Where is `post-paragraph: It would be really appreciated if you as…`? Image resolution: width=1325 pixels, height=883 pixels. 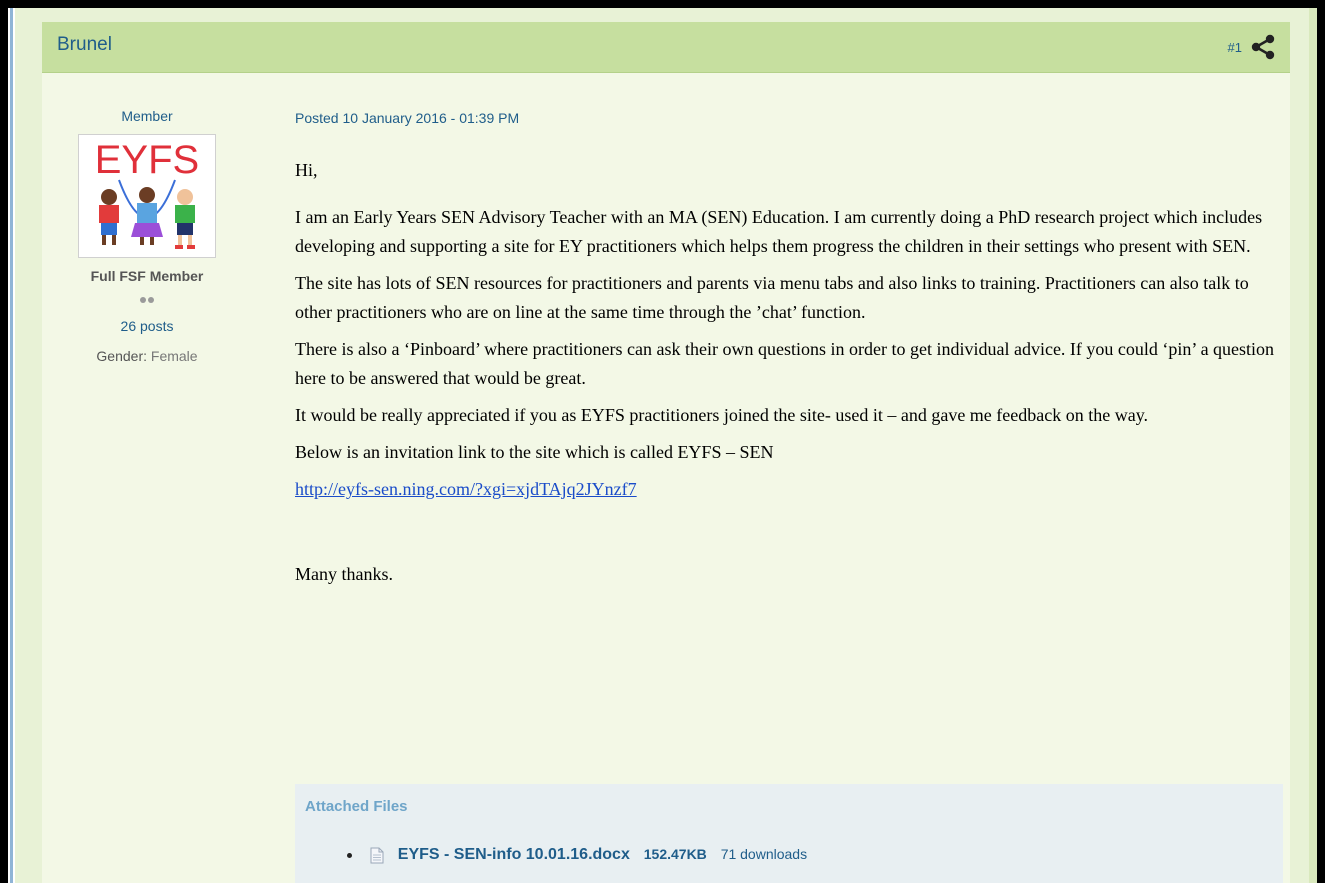
post-paragraph: It would be really appreciated if you as… is located at coordinates (722, 415).